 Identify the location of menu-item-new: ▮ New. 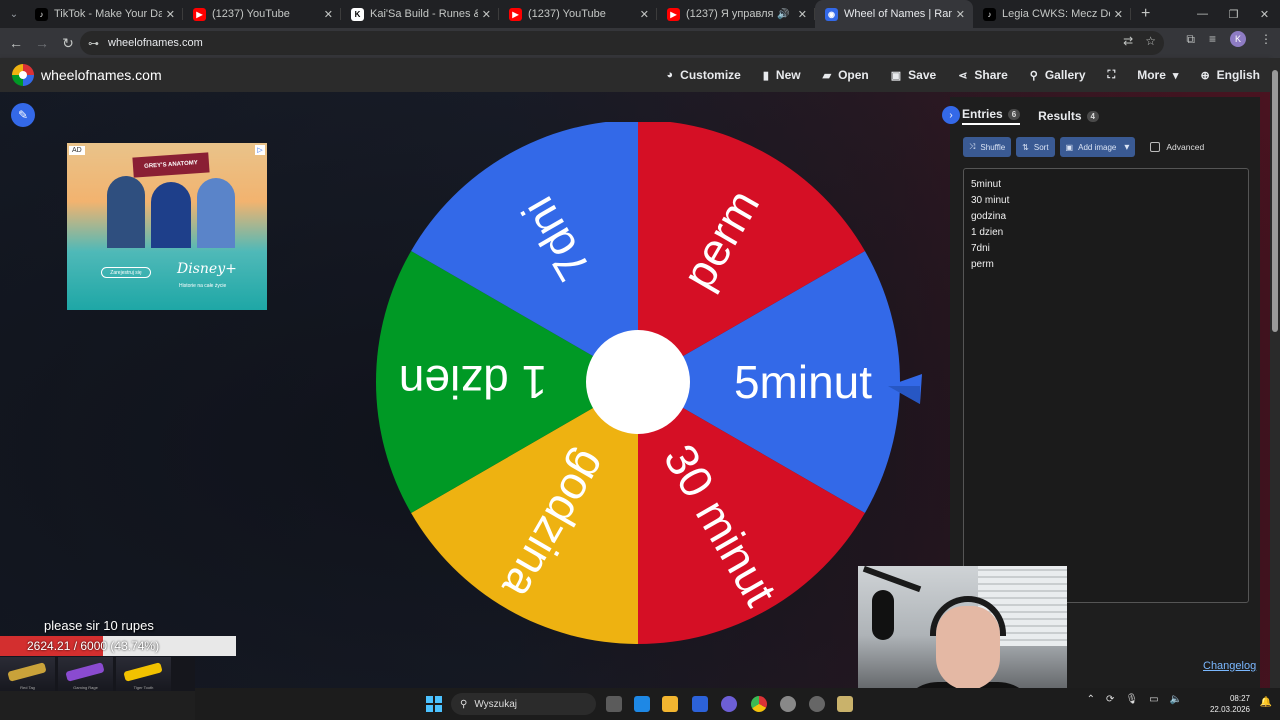
(782, 75).